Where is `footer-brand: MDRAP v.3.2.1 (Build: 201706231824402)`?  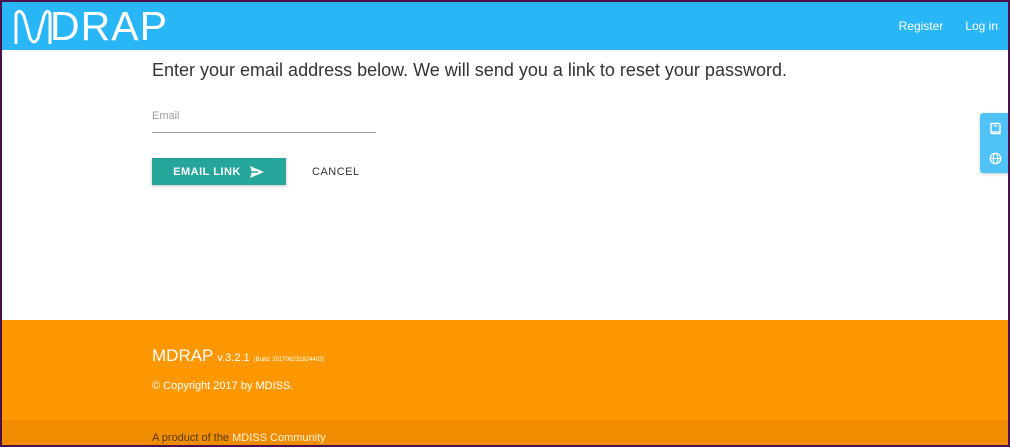 footer-brand: MDRAP v.3.2.1 (Build: 201706231824402) is located at coordinates (238, 356).